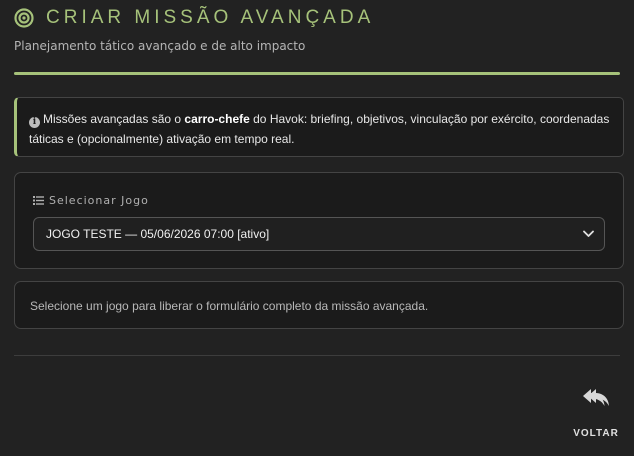 The width and height of the screenshot is (634, 456). Describe the element at coordinates (588, 233) in the screenshot. I see `chevron-down-icon` at that location.